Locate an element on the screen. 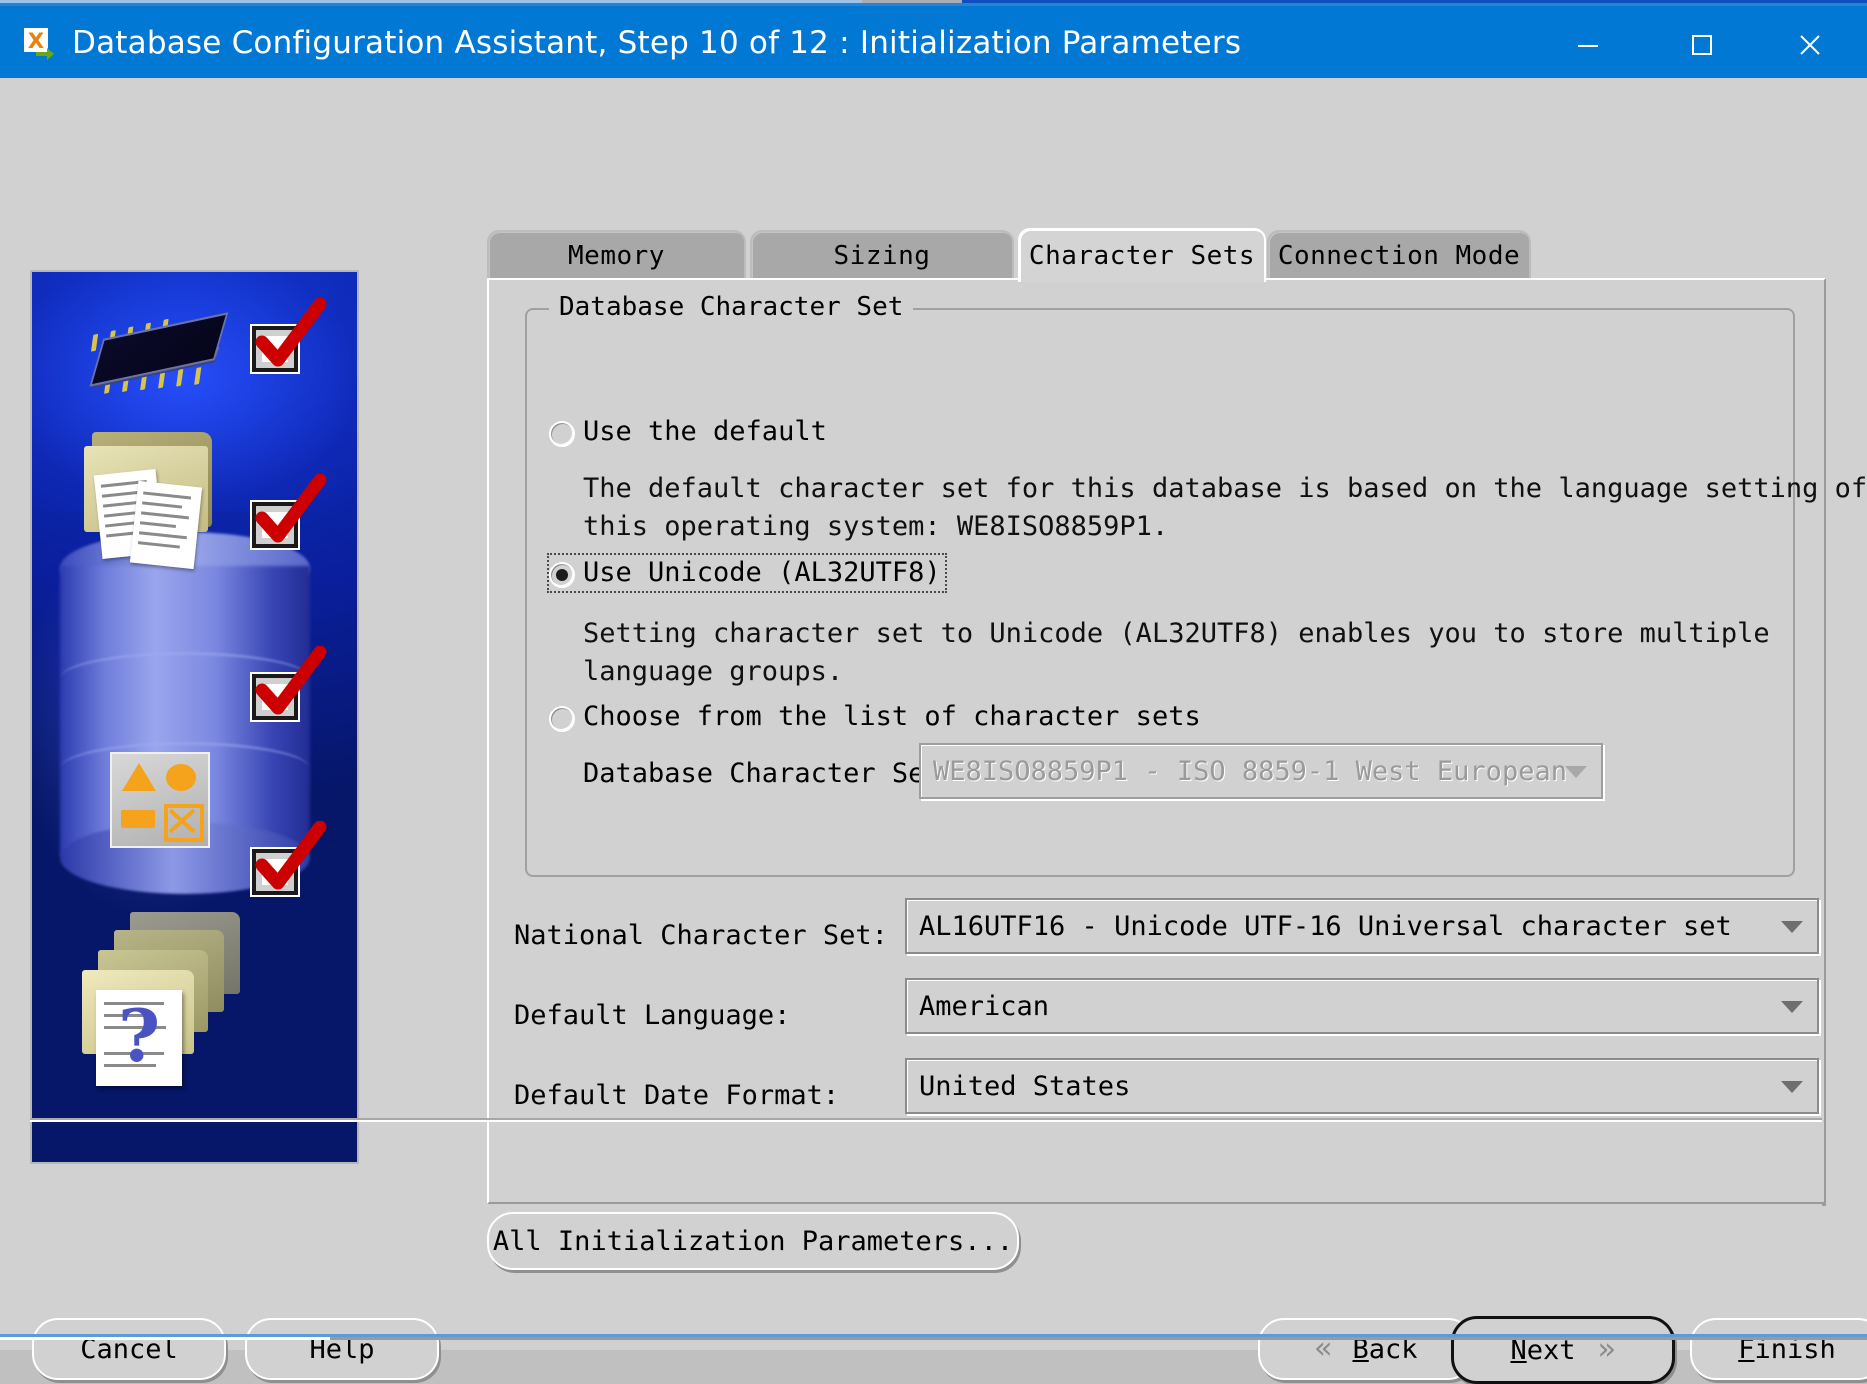 This screenshot has width=1867, height=1384. use-unicode-desc-line-2: language groups. is located at coordinates (713, 671).